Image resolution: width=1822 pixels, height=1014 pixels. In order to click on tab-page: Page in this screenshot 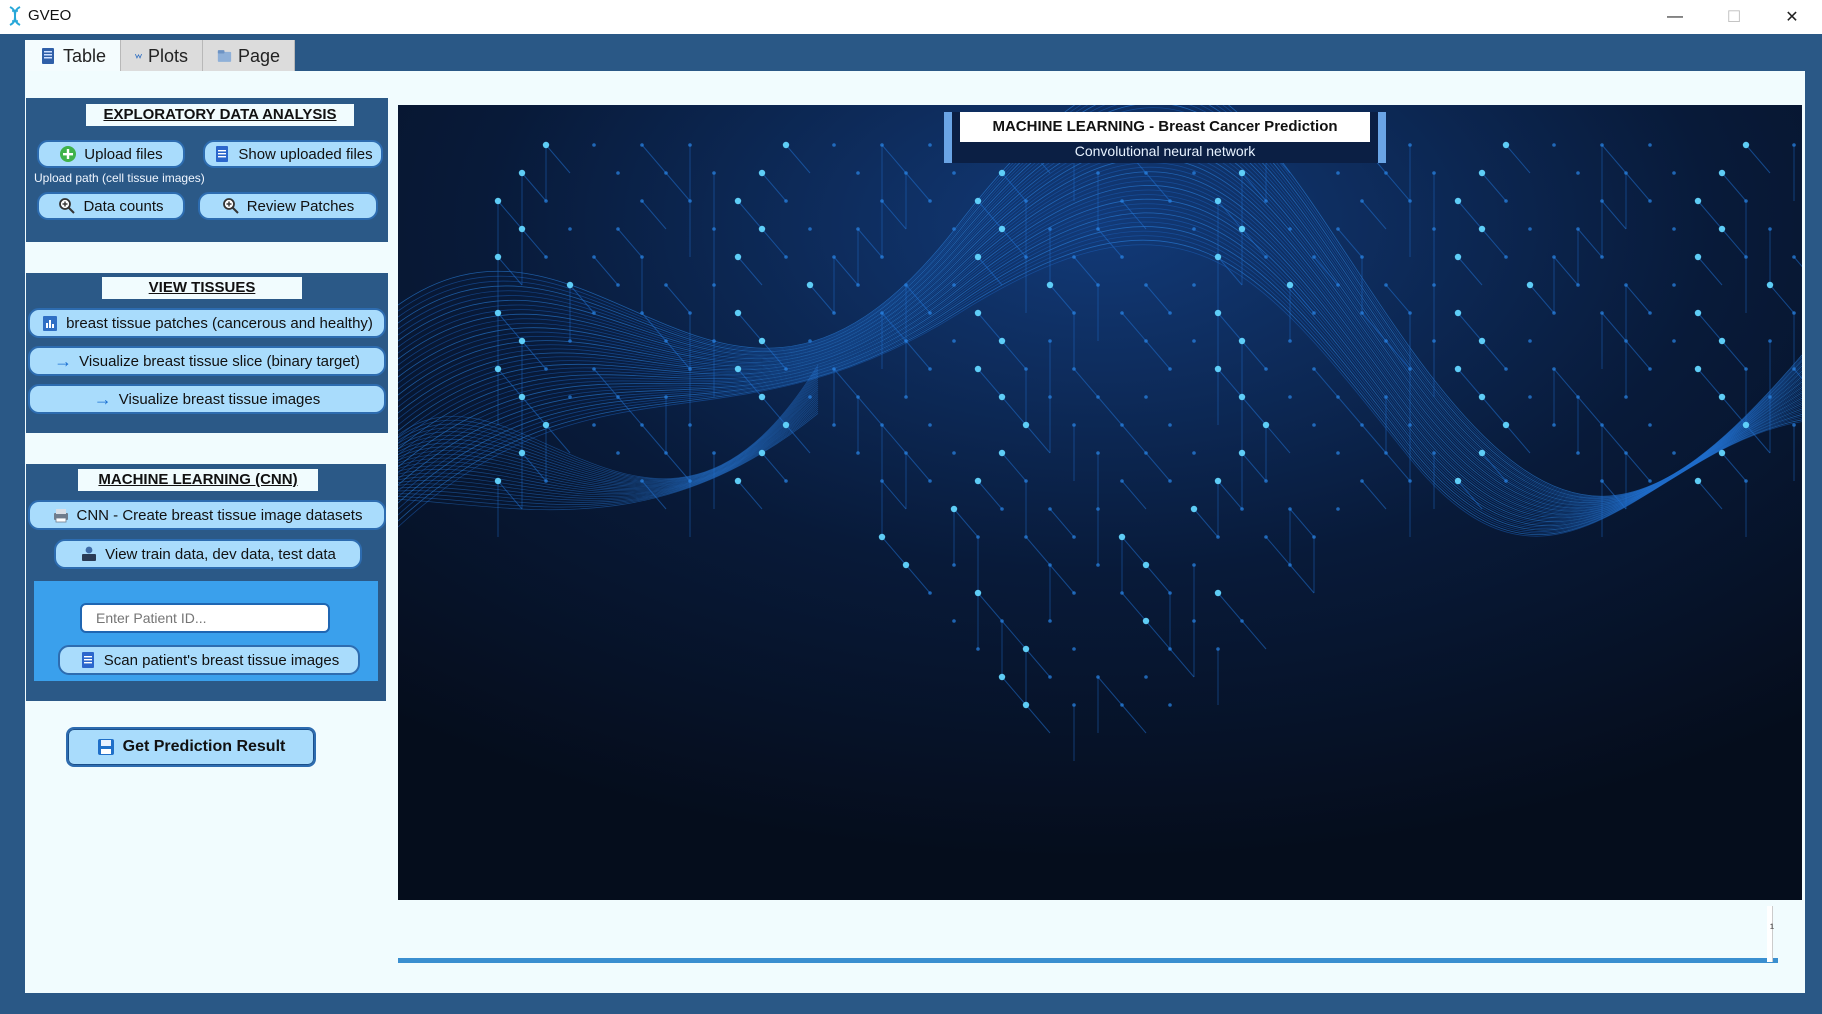, I will do `click(249, 56)`.